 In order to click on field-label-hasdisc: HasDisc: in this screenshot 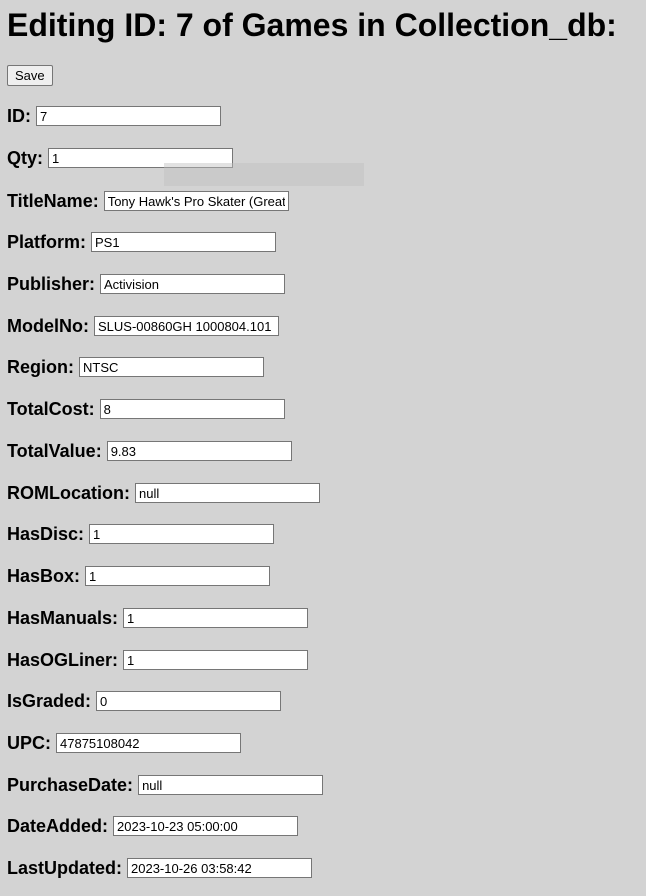, I will do `click(46, 533)`.